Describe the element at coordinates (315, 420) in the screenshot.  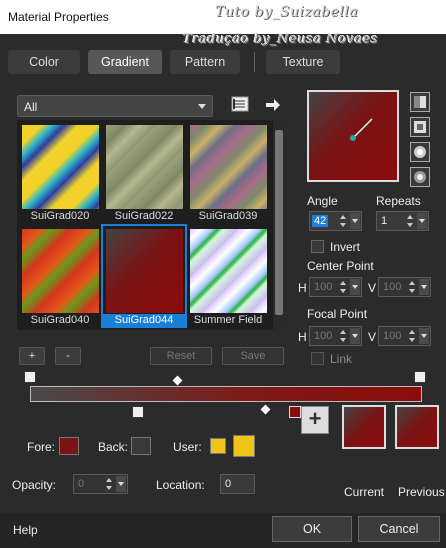
I see `add-swatch-button: +` at that location.